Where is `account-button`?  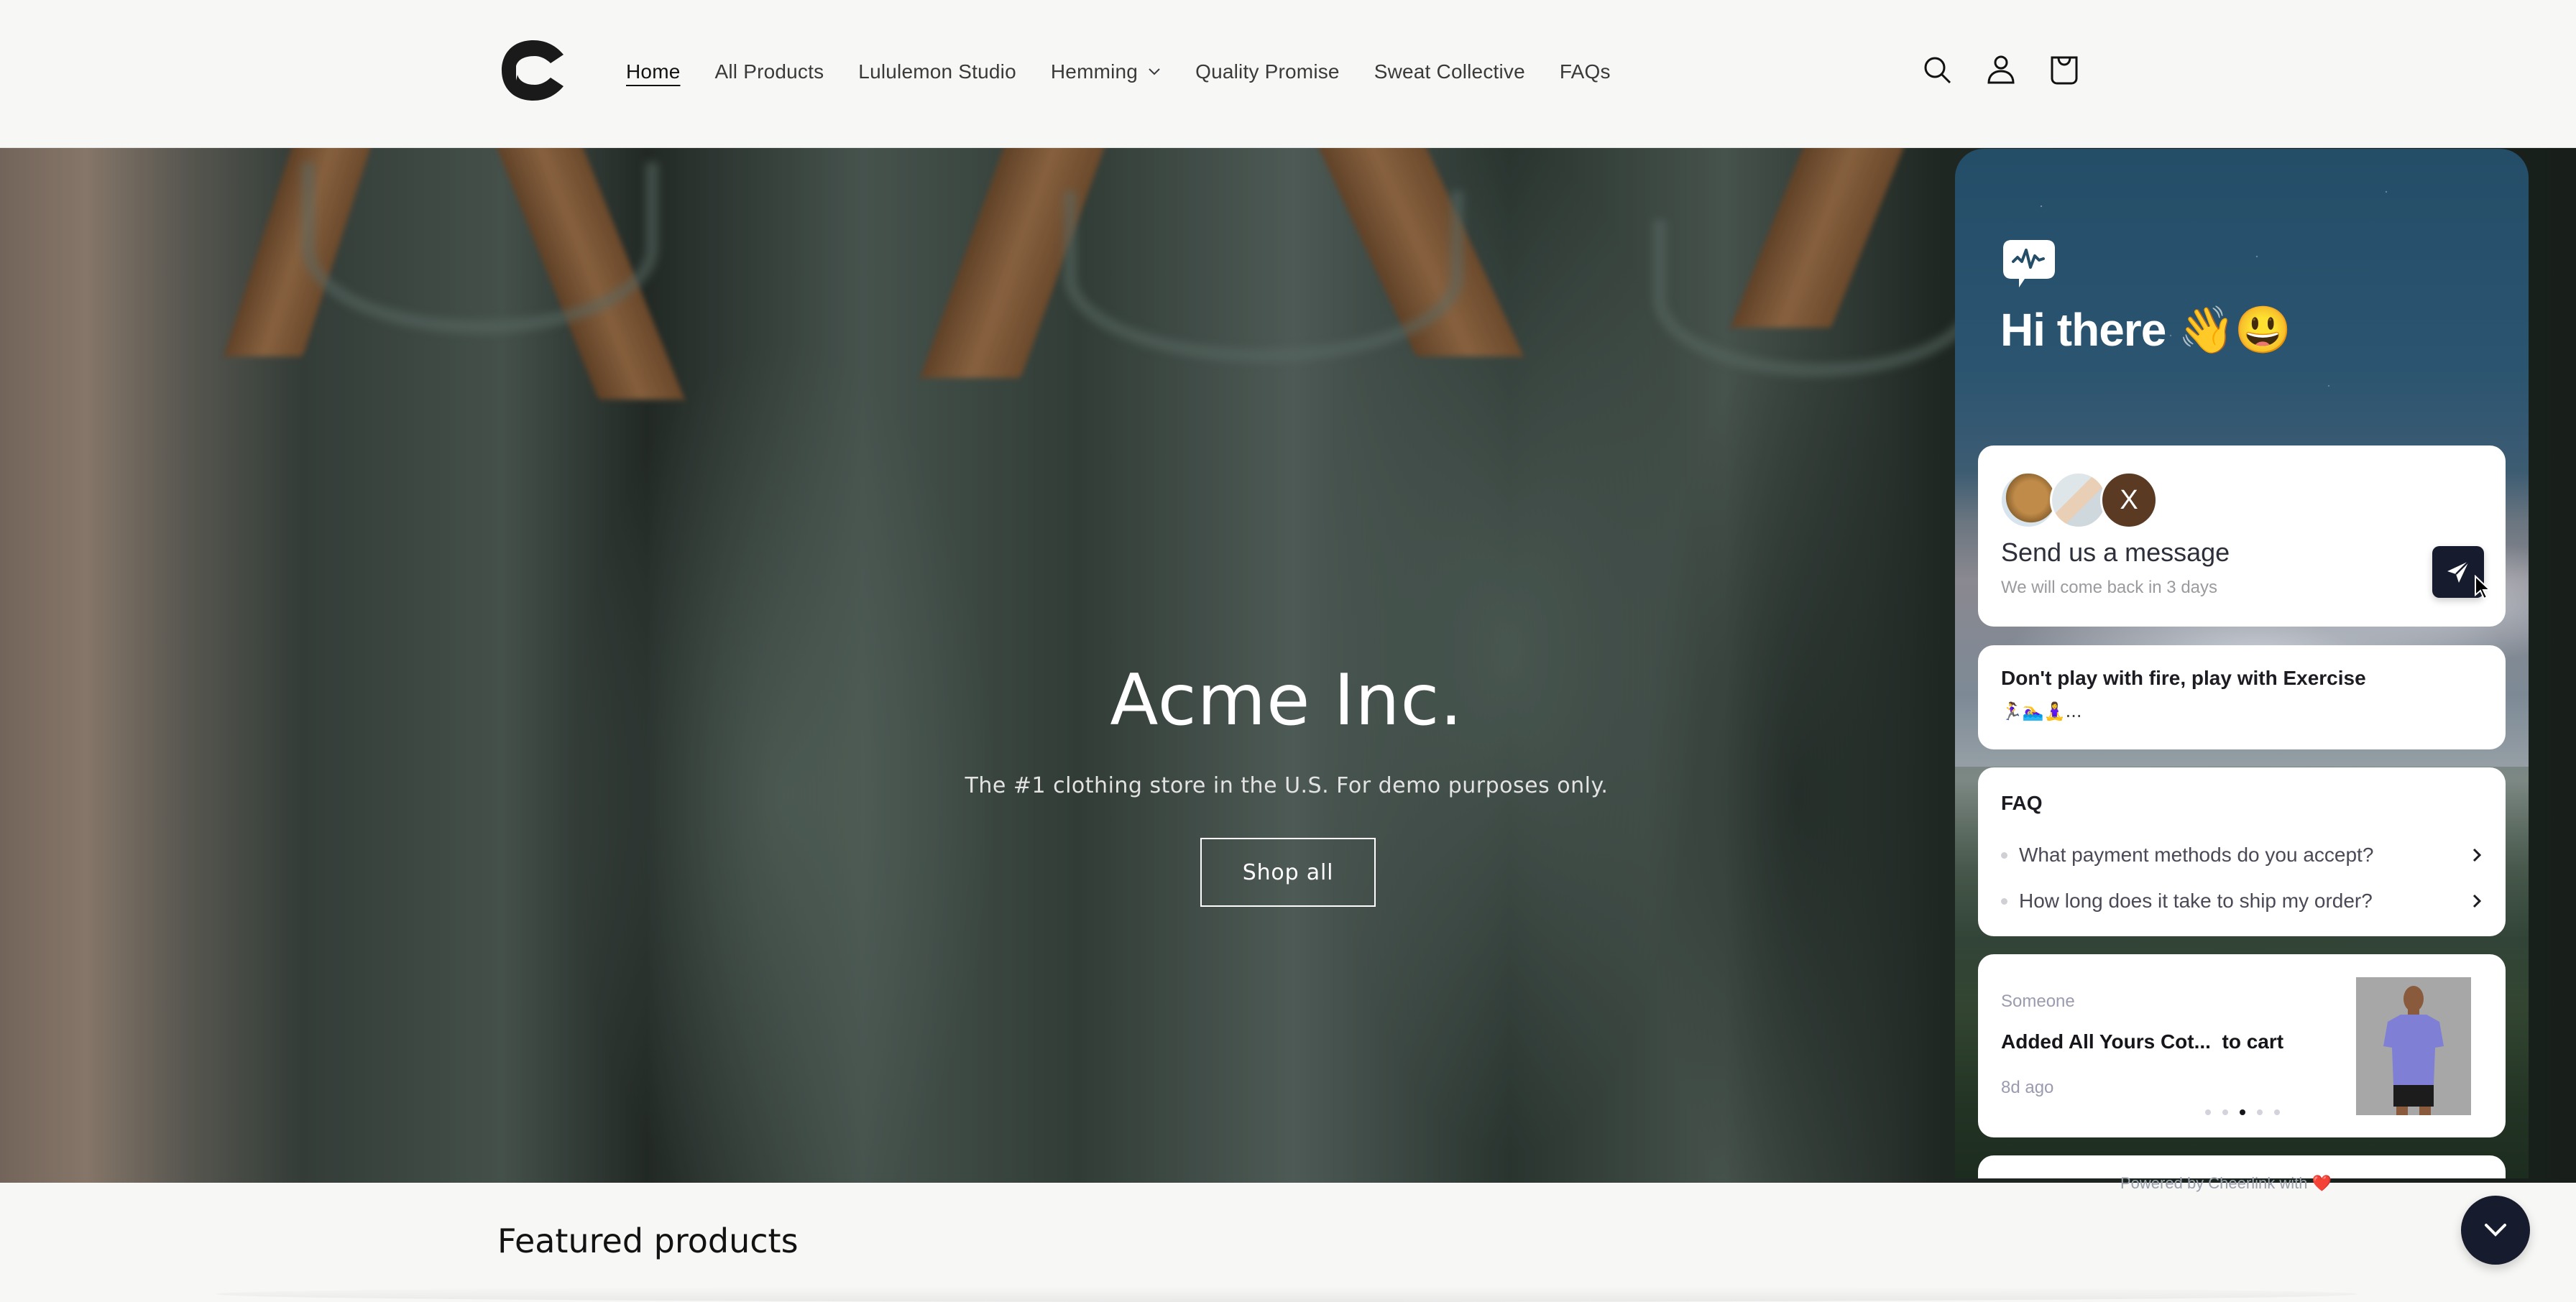
account-button is located at coordinates (2001, 70).